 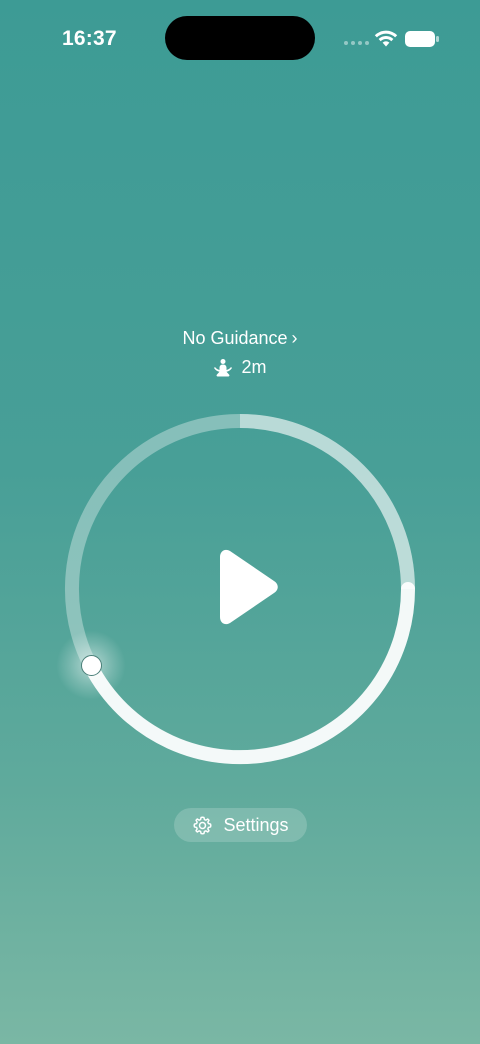 What do you see at coordinates (240, 367) in the screenshot?
I see `session-duration: 2m` at bounding box center [240, 367].